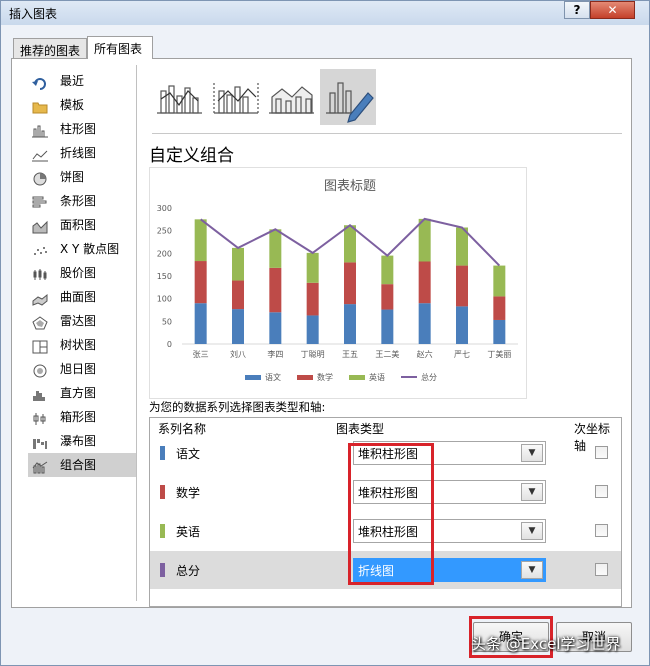  I want to click on sidebar-item-combo-chart: 组合图, so click(82, 465).